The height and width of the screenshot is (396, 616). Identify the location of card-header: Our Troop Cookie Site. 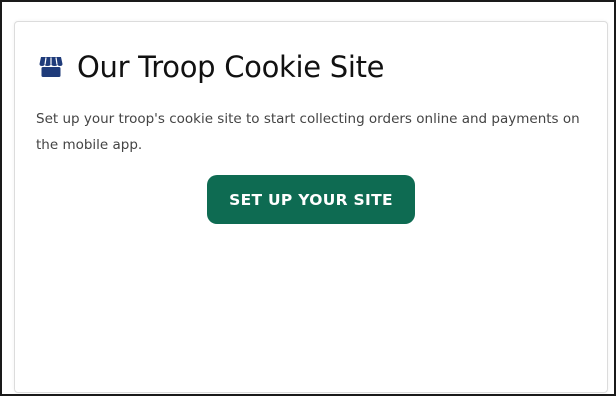
(212, 67).